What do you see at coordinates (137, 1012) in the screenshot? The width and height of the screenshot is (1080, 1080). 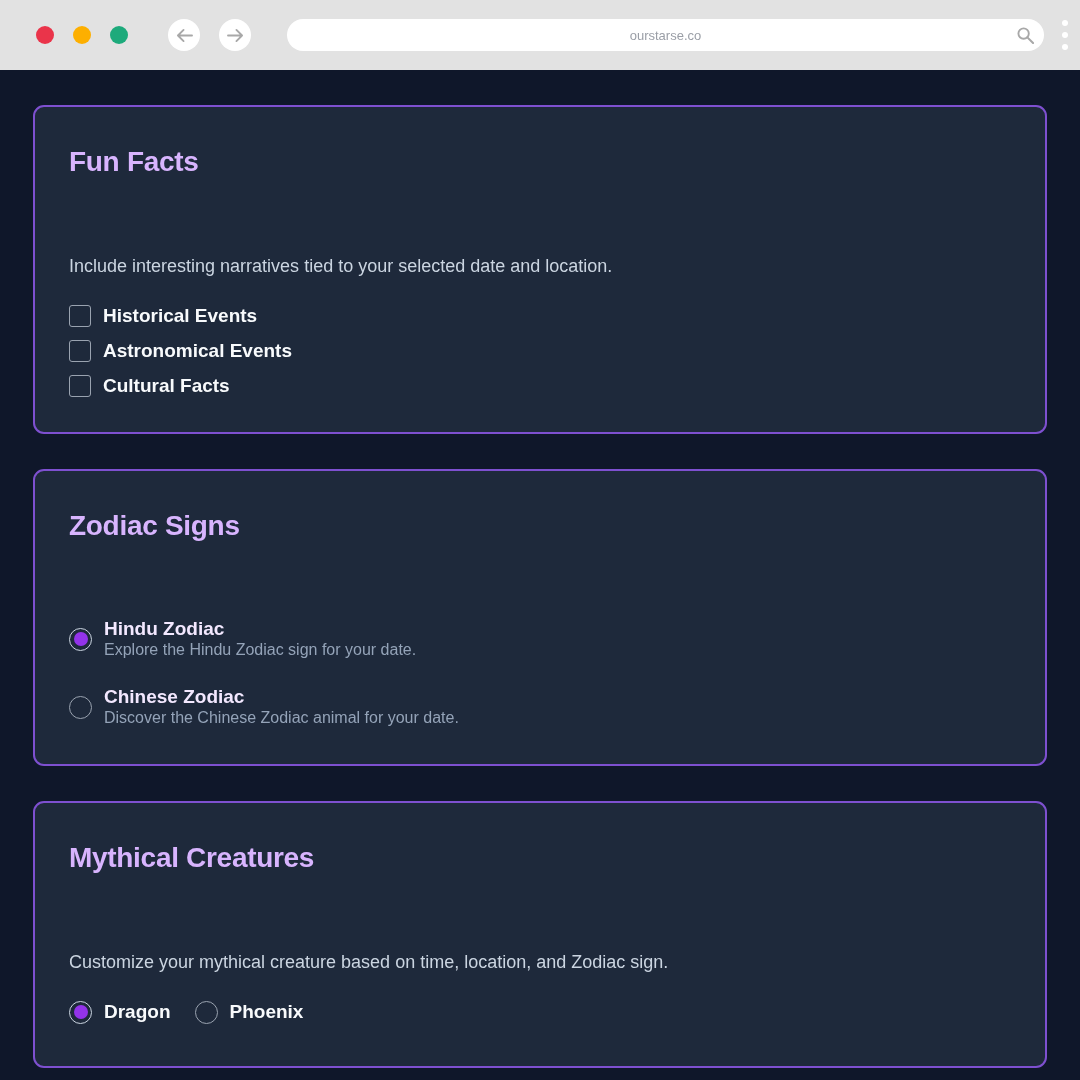 I see `radio-label: Dragon` at bounding box center [137, 1012].